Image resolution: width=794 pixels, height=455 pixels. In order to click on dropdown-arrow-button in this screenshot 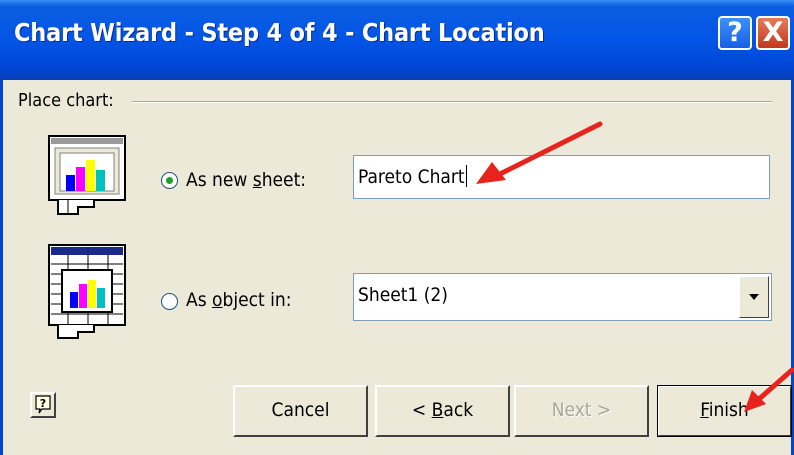, I will do `click(754, 297)`.